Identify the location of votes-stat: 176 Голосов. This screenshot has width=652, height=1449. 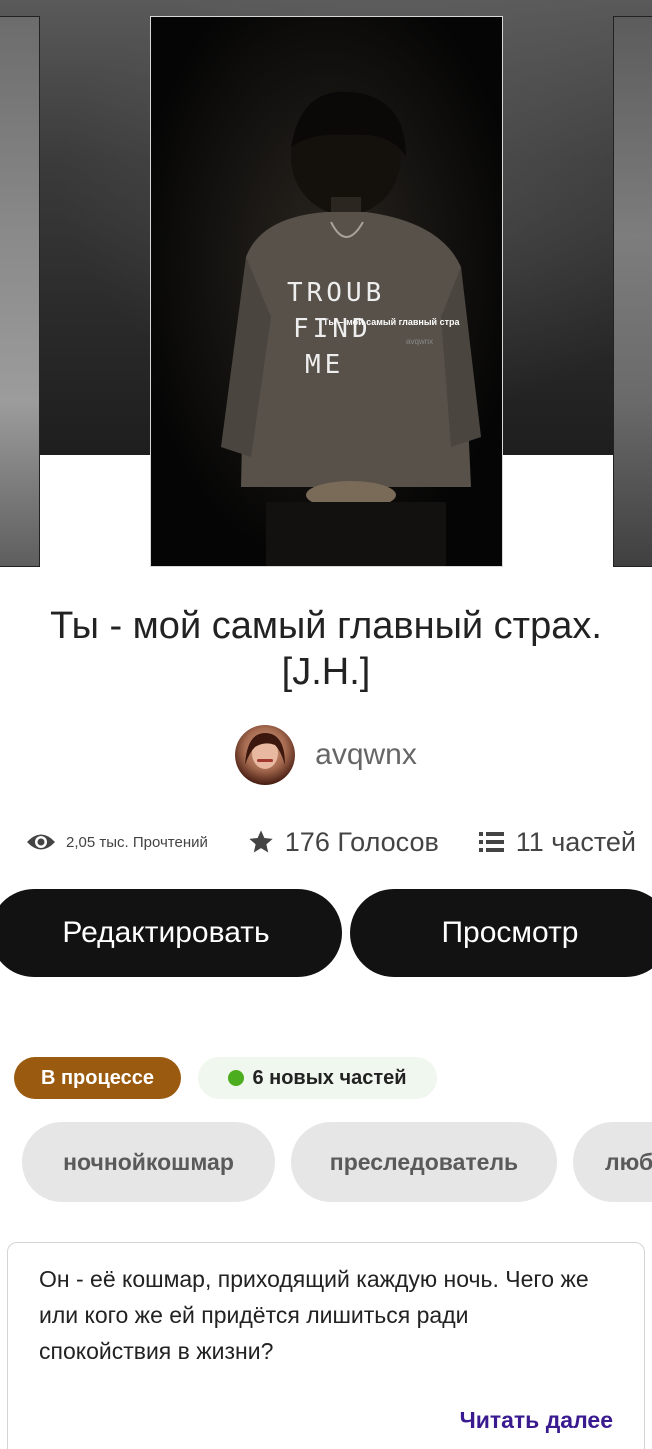
(343, 842).